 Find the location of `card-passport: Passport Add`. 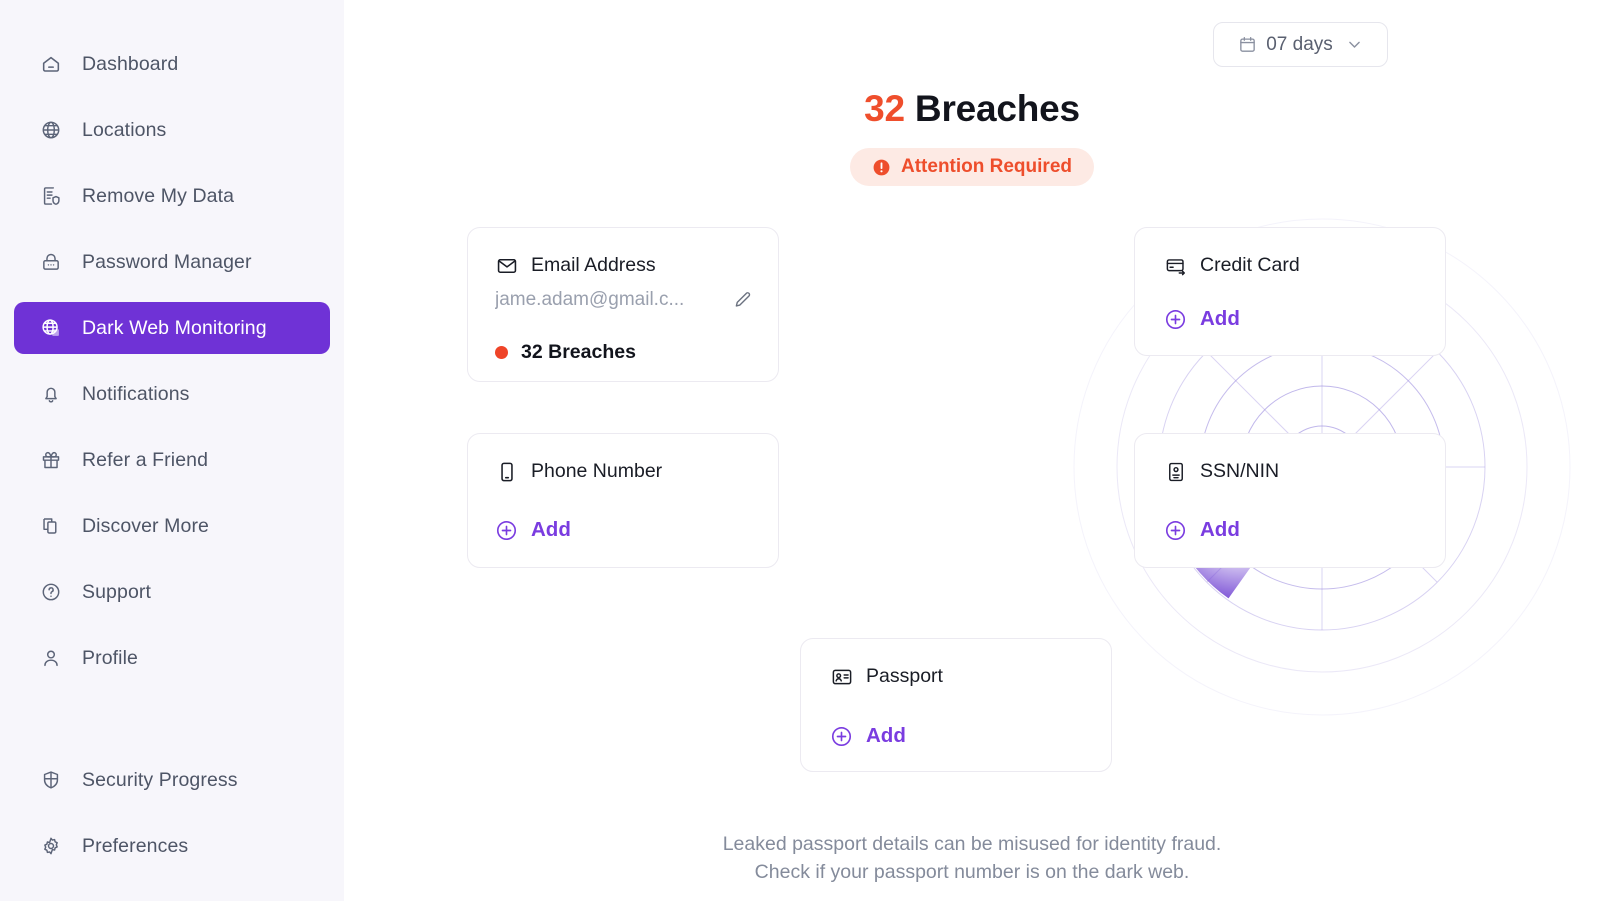

card-passport: Passport Add is located at coordinates (956, 705).